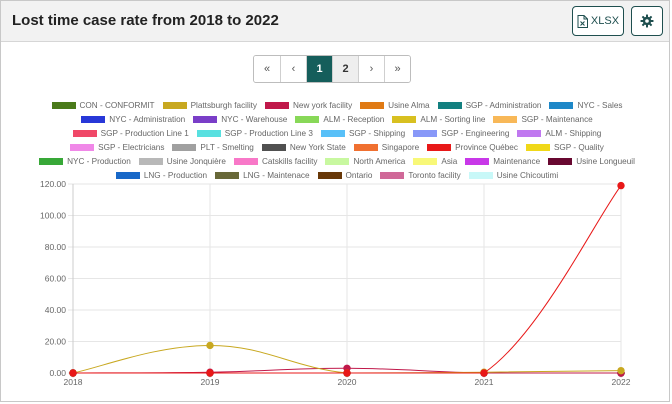 The width and height of the screenshot is (672, 404). I want to click on y-tick-label: 60.00, so click(56, 279).